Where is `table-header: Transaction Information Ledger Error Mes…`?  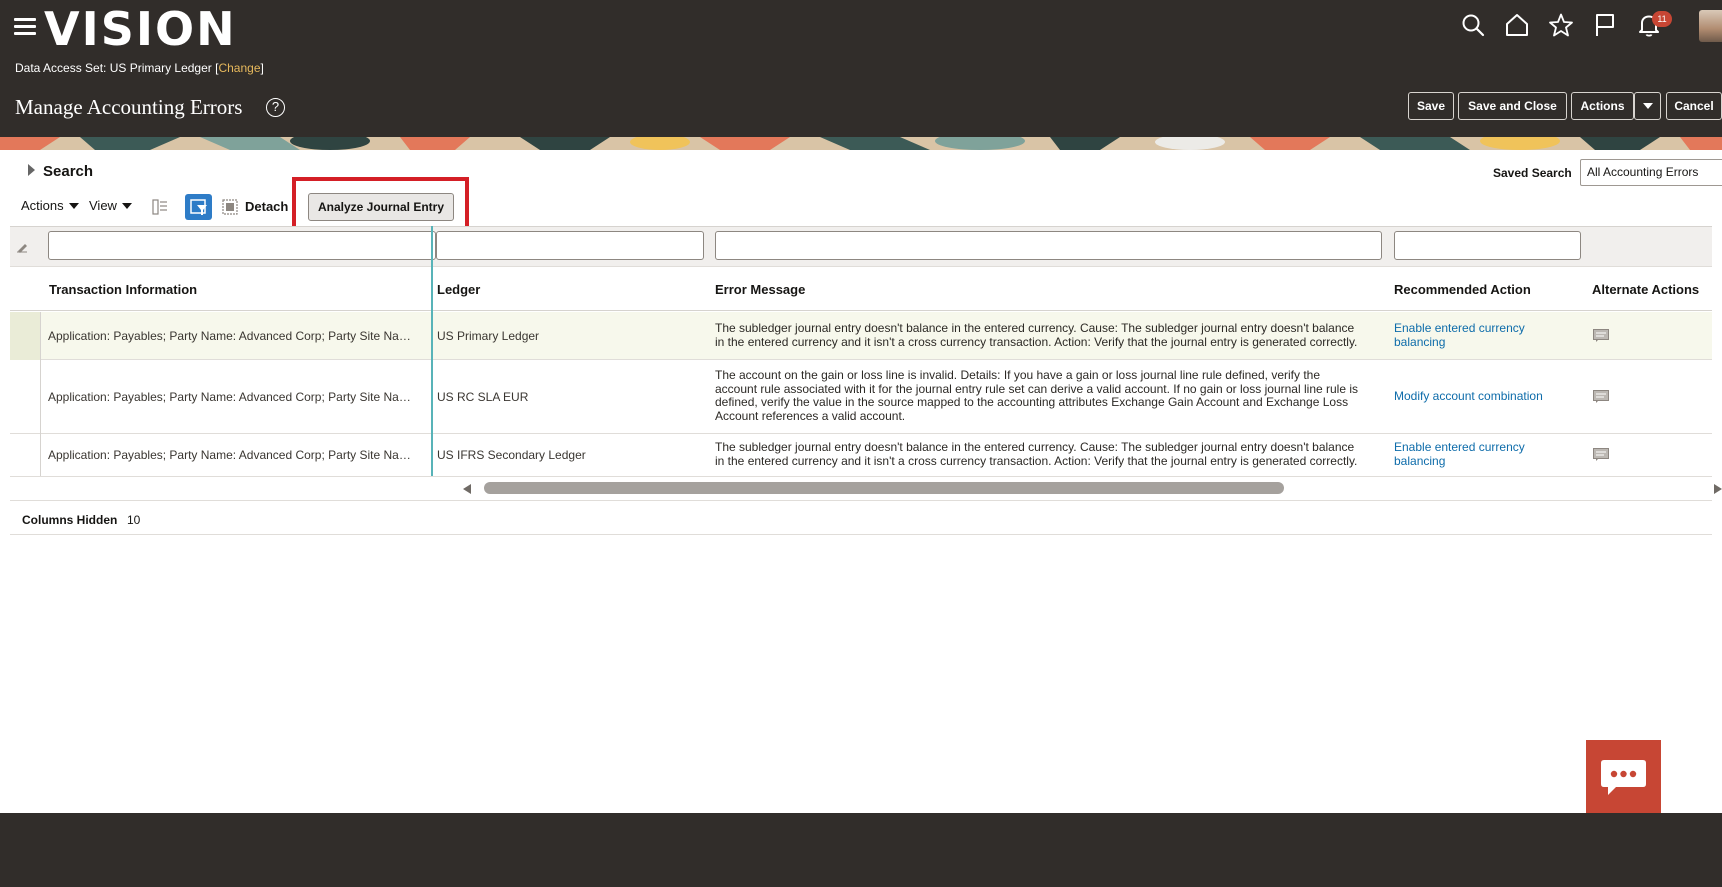 table-header: Transaction Information Ledger Error Mes… is located at coordinates (861, 288).